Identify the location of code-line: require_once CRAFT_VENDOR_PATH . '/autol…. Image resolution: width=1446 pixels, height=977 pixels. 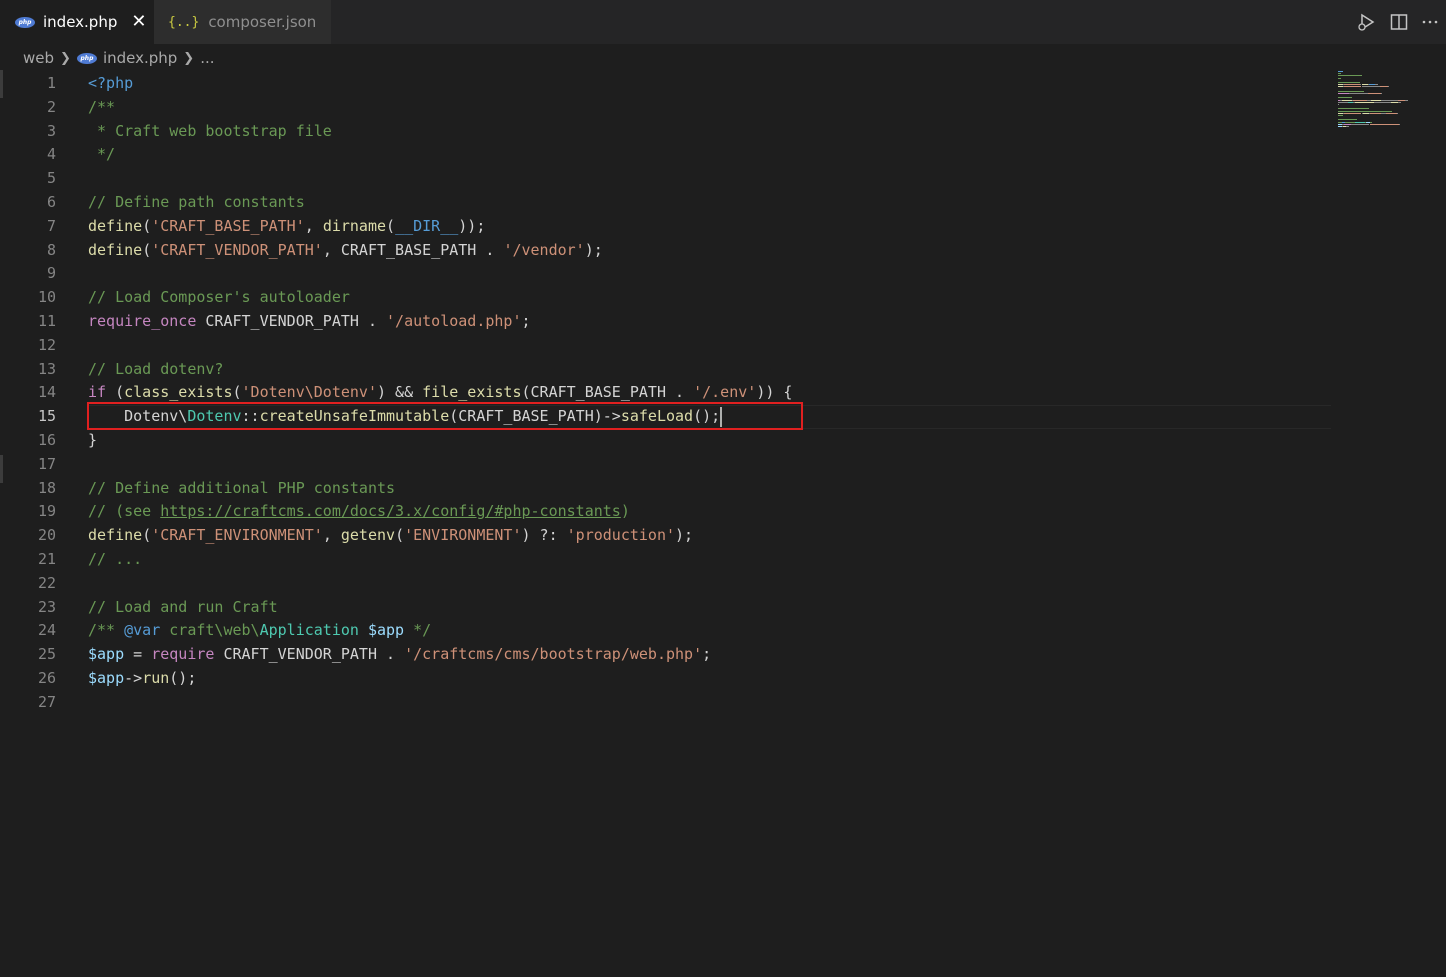
(309, 321).